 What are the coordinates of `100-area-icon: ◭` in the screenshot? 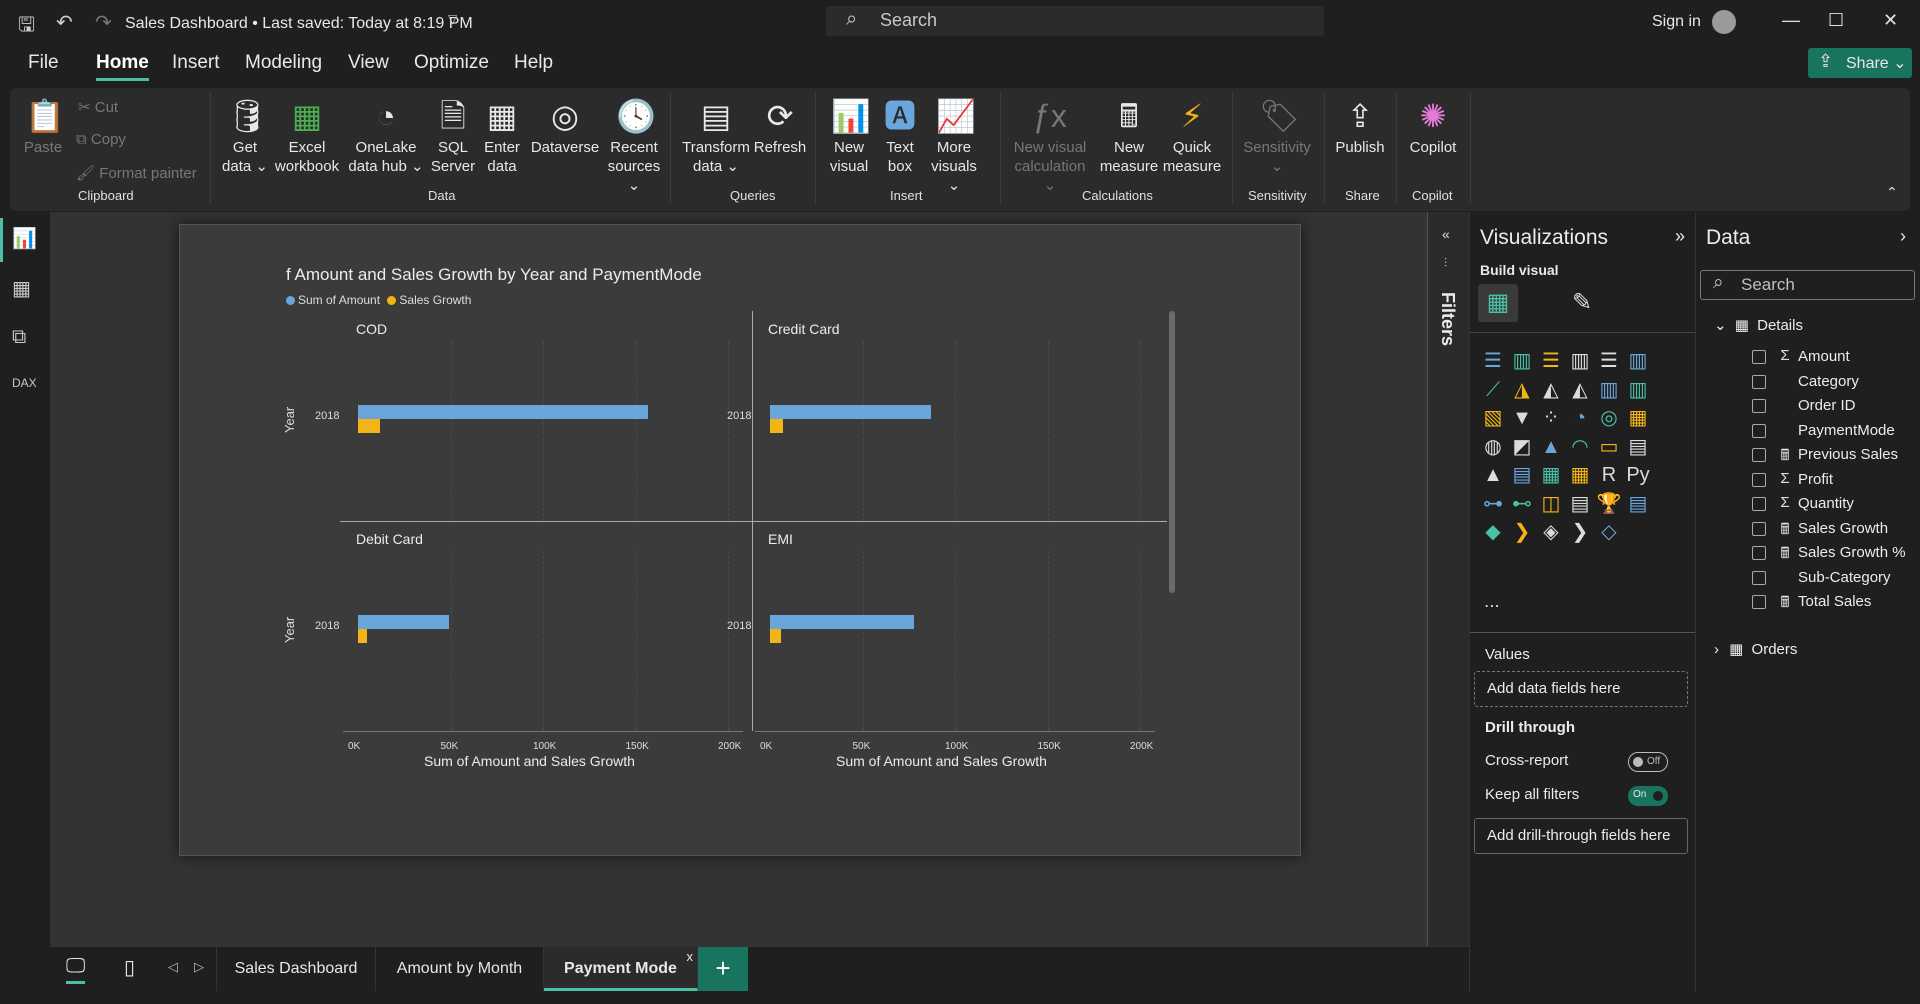 It's located at (1580, 390).